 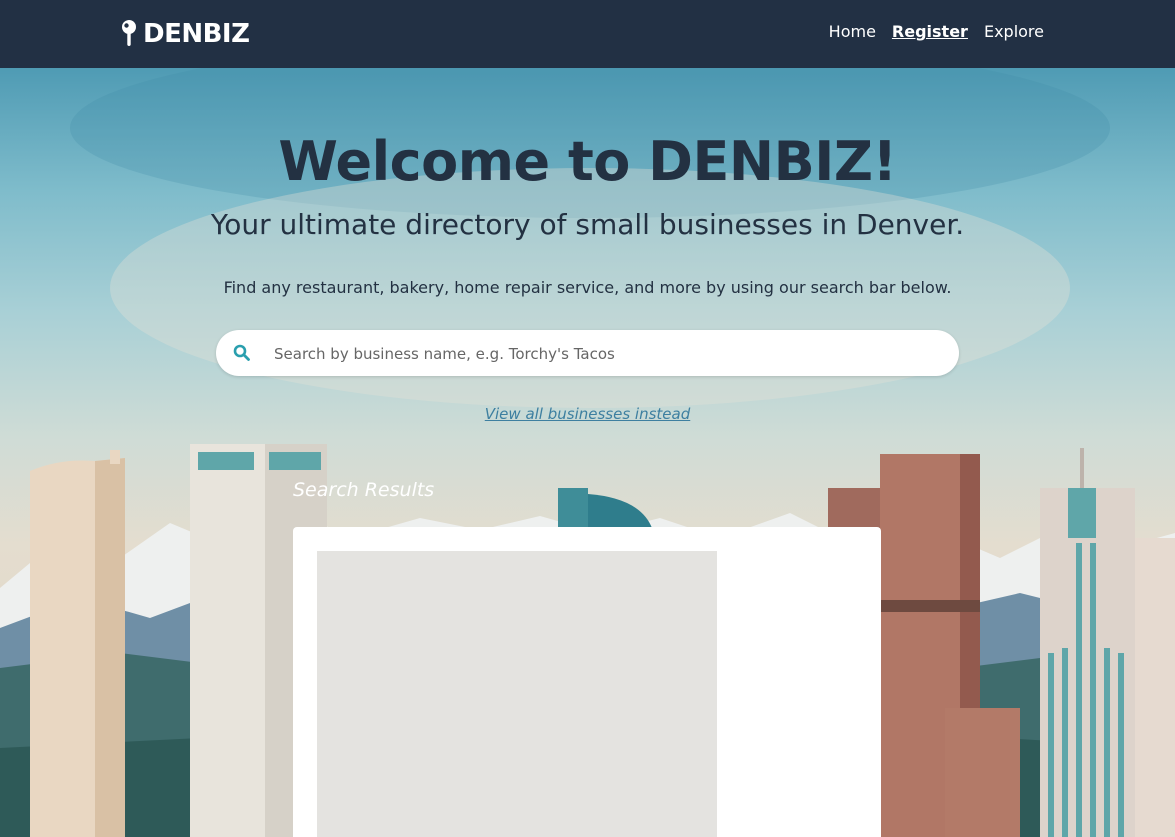 I want to click on view-all-businesses-link: View all businesses instead, so click(x=588, y=414).